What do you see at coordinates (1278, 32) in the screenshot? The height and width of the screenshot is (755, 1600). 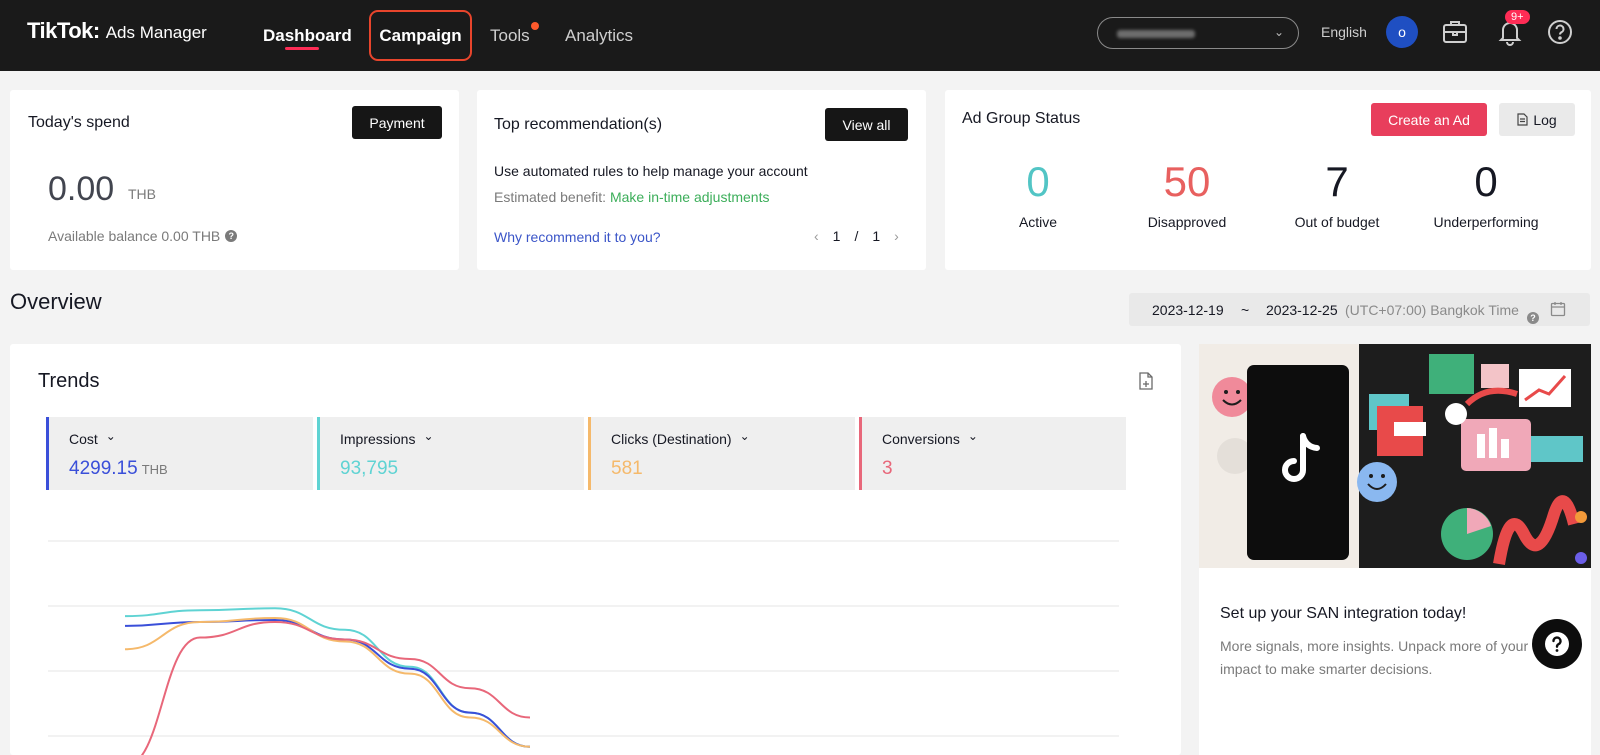 I see `chevron-down-icon: ⌄` at bounding box center [1278, 32].